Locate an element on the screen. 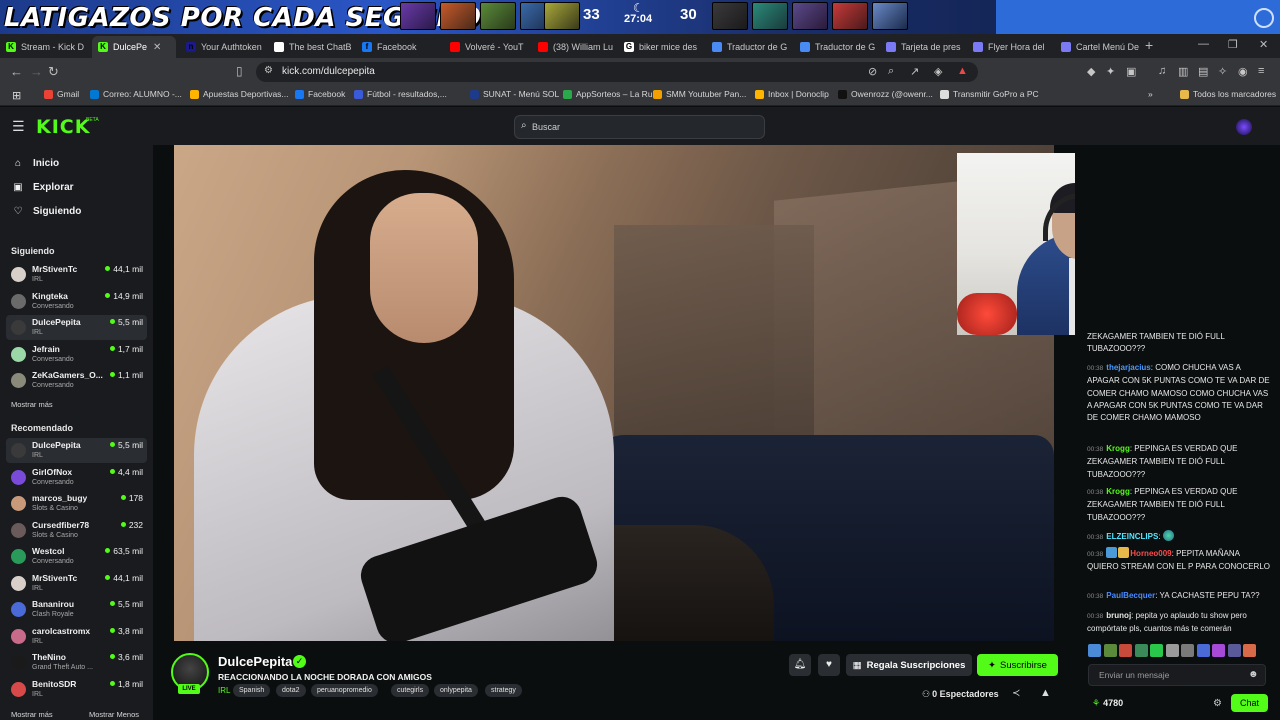 This screenshot has height=720, width=1280. chat-send-button: Chat is located at coordinates (1249, 703).